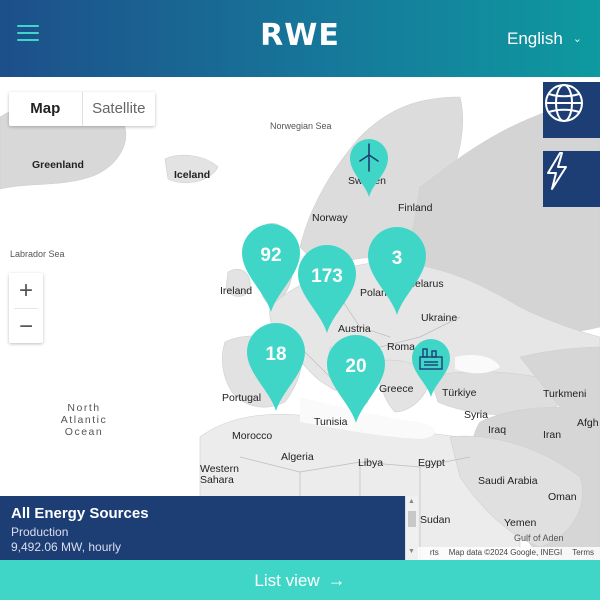 The width and height of the screenshot is (600, 600). Describe the element at coordinates (219, 474) in the screenshot. I see `label-western-sahara: Western Sahara` at that location.